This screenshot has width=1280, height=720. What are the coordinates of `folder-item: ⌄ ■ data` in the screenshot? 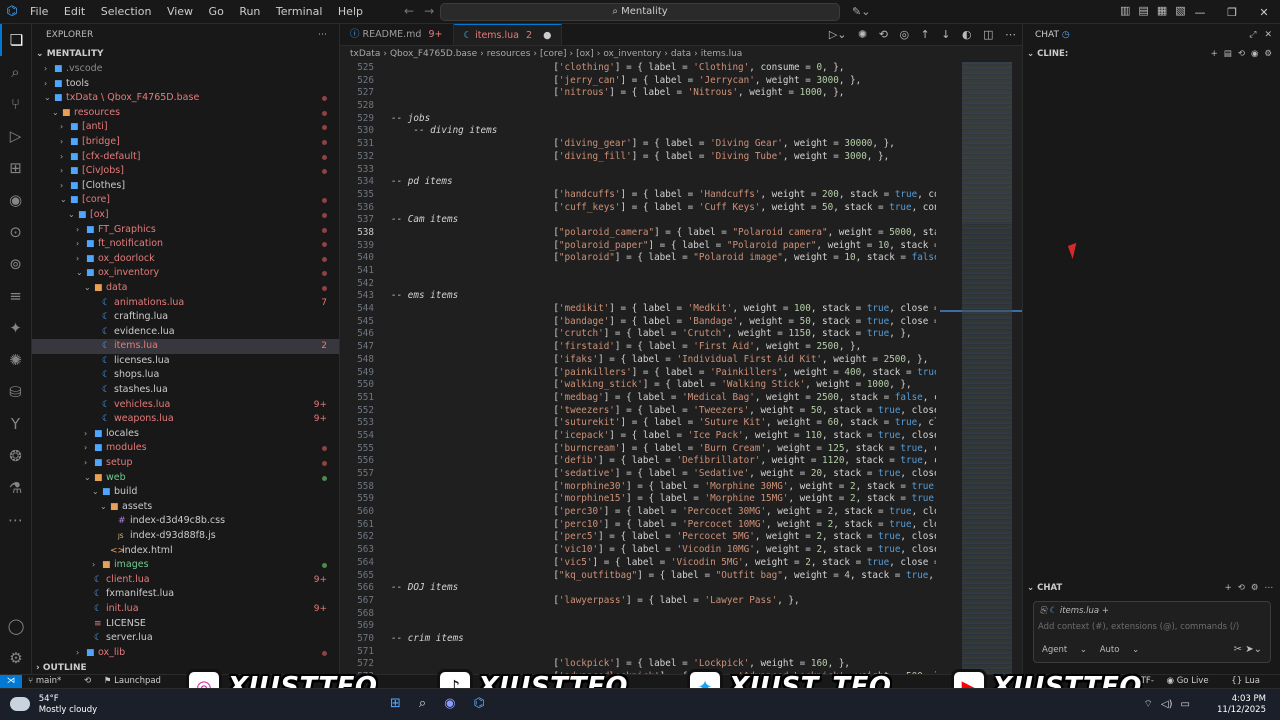 It's located at (185, 288).